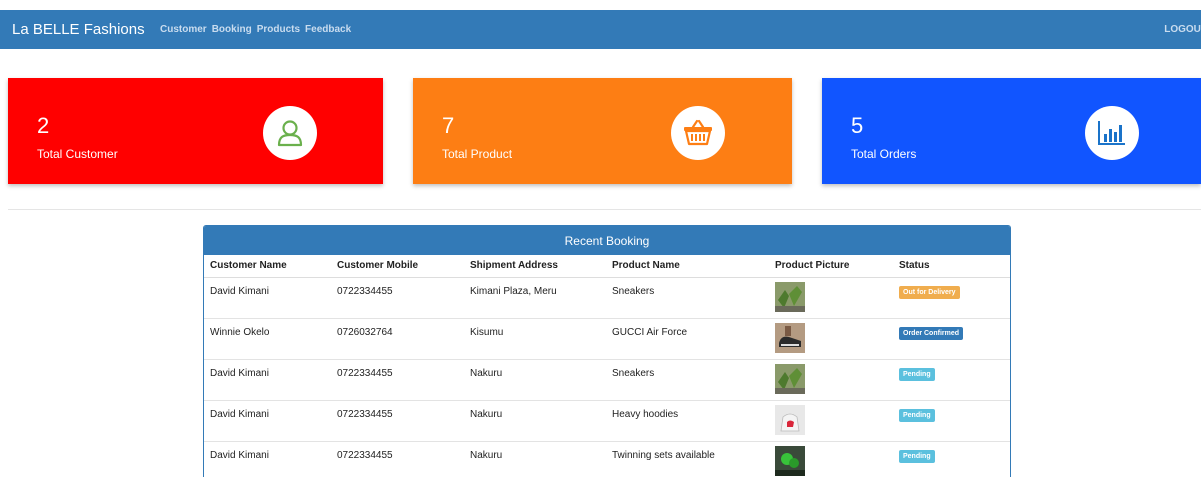  Describe the element at coordinates (477, 154) in the screenshot. I see `total-product-label: Total Product` at that location.